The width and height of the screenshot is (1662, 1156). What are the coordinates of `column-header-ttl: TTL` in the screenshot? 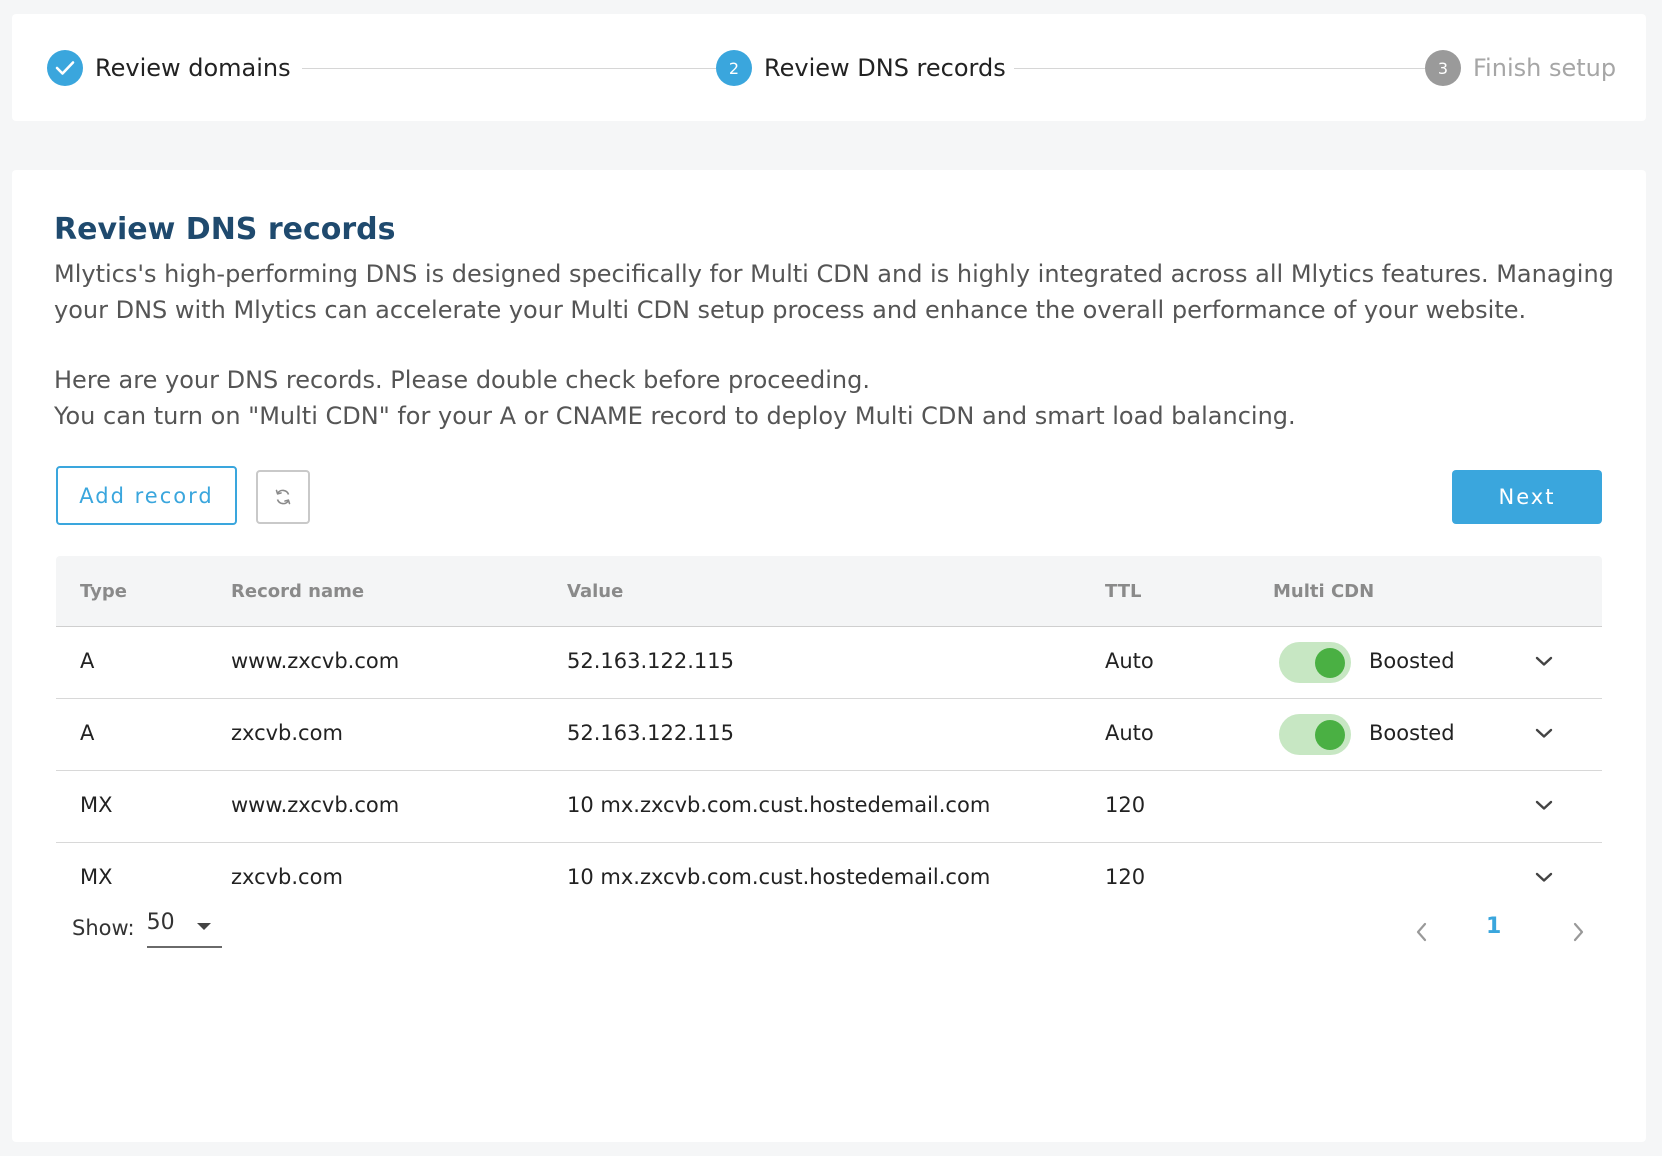 It's located at (1123, 591).